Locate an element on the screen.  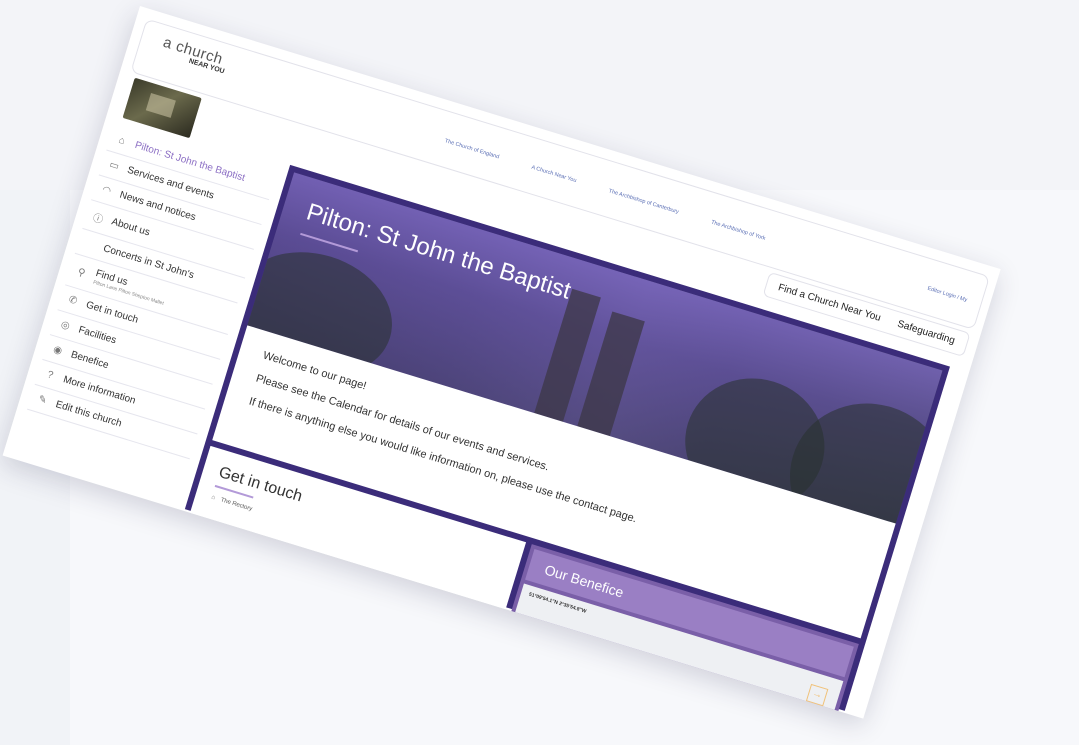
help-icon: ? is located at coordinates (50, 375).